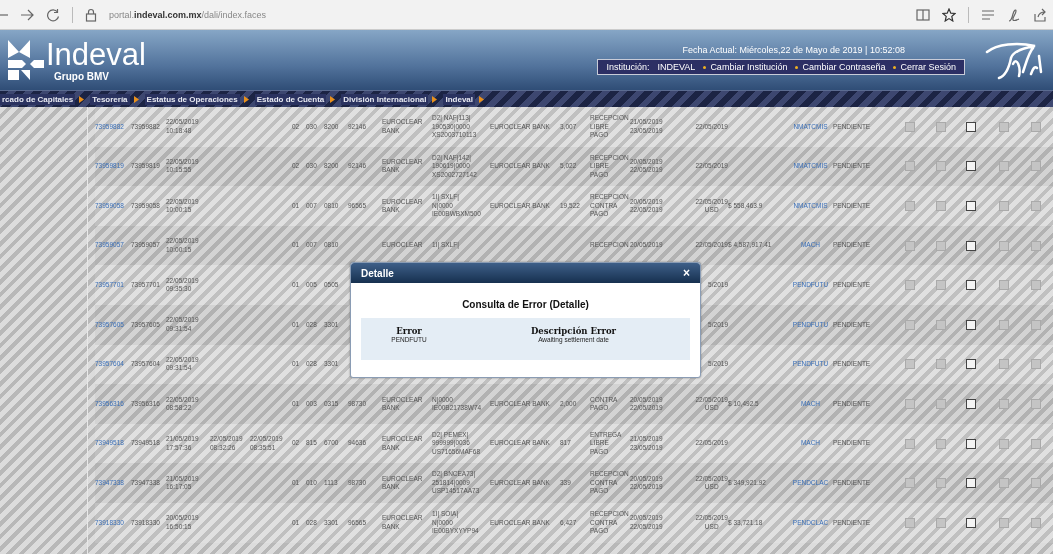 The width and height of the screenshot is (1053, 554). Describe the element at coordinates (38, 99) in the screenshot. I see `menu-item: rcado de Capitales` at that location.